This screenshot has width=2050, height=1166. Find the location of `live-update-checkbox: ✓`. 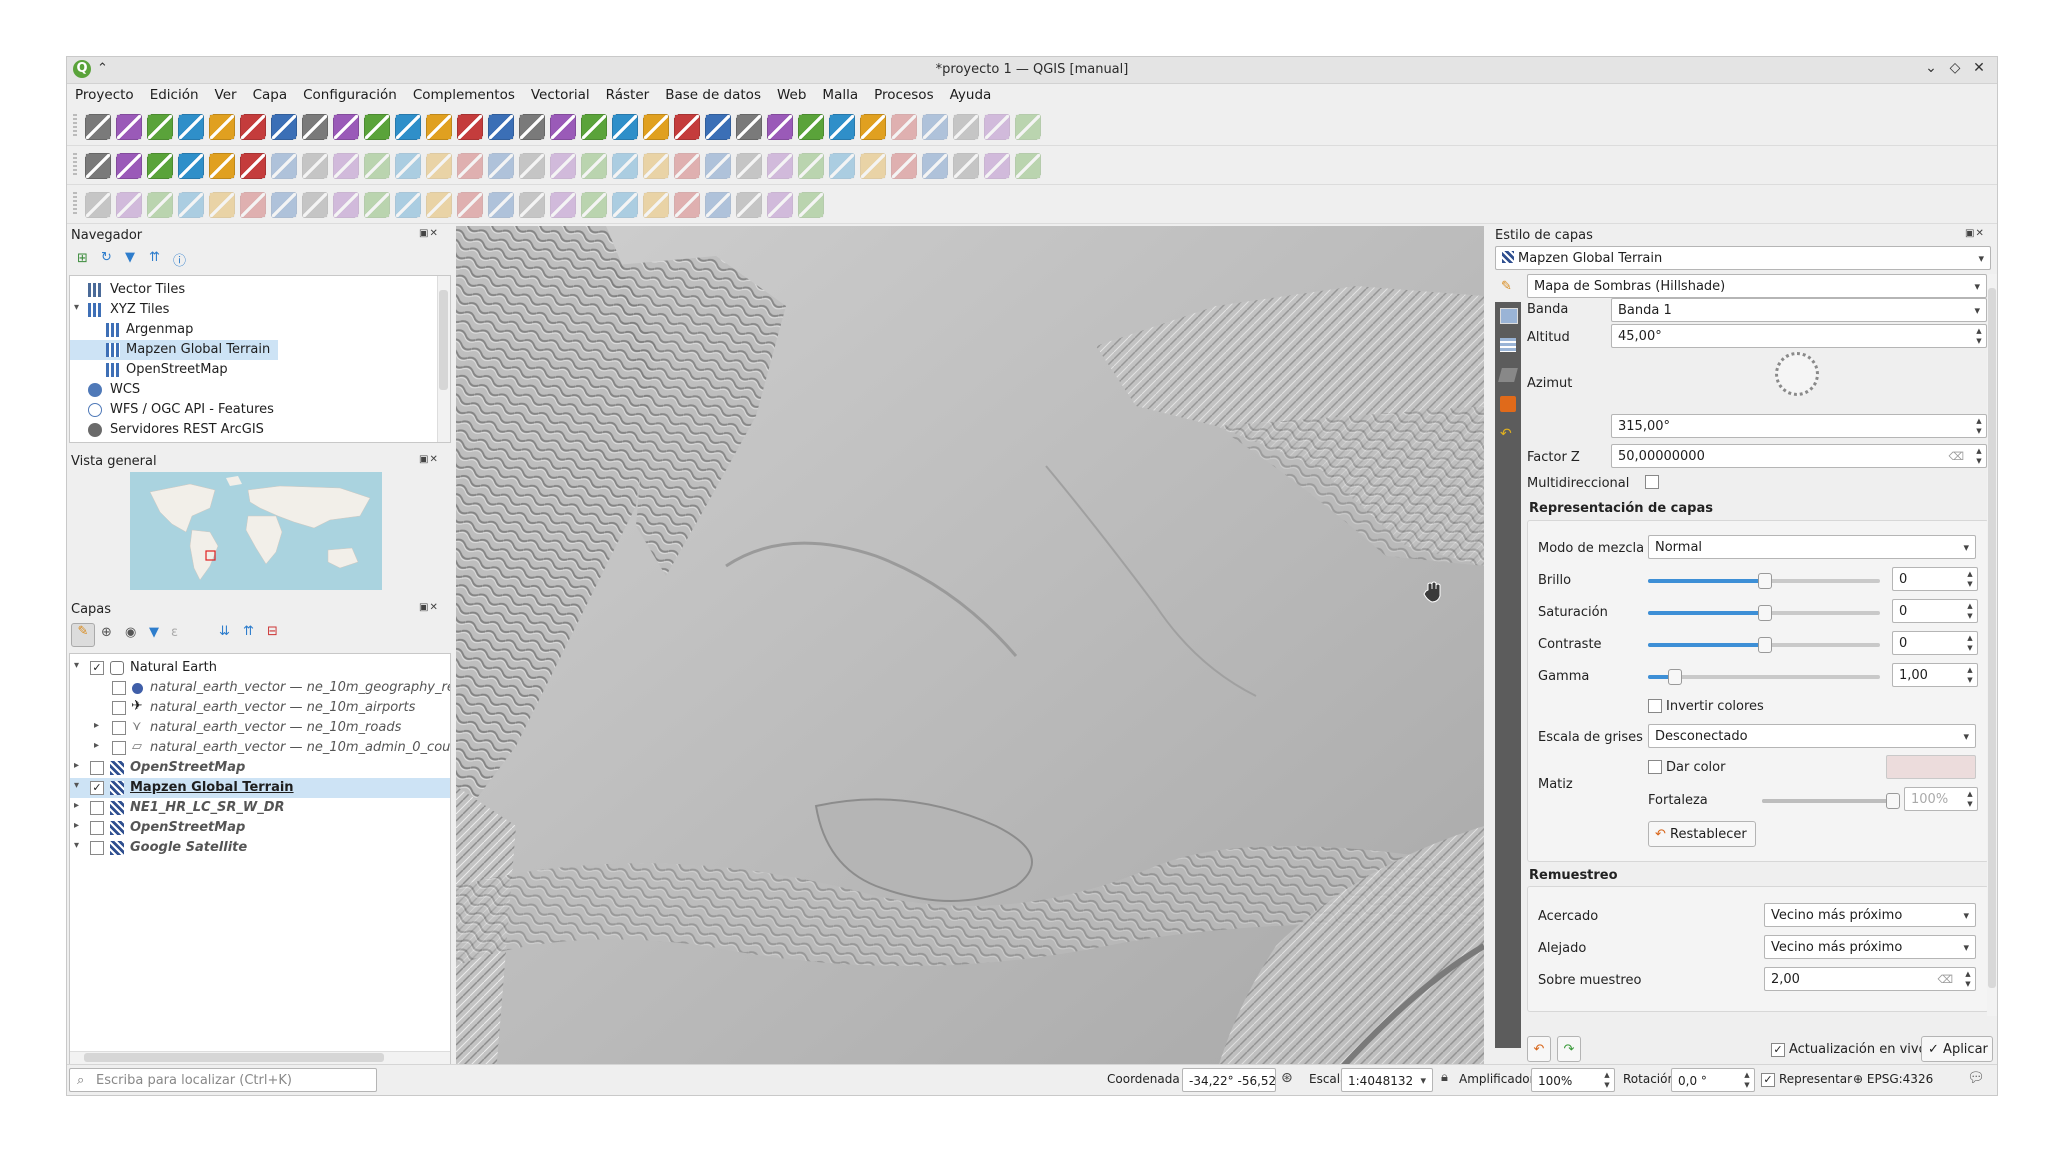

live-update-checkbox: ✓ is located at coordinates (1778, 1050).